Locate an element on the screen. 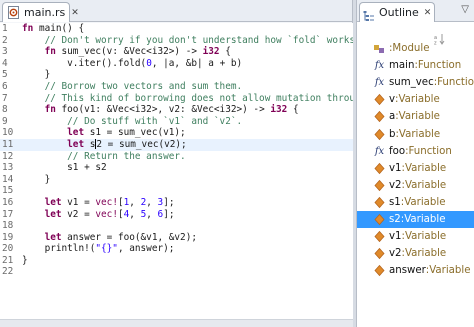 Image resolution: width=474 pixels, height=327 pixels. line-number: 8 is located at coordinates (5, 110).